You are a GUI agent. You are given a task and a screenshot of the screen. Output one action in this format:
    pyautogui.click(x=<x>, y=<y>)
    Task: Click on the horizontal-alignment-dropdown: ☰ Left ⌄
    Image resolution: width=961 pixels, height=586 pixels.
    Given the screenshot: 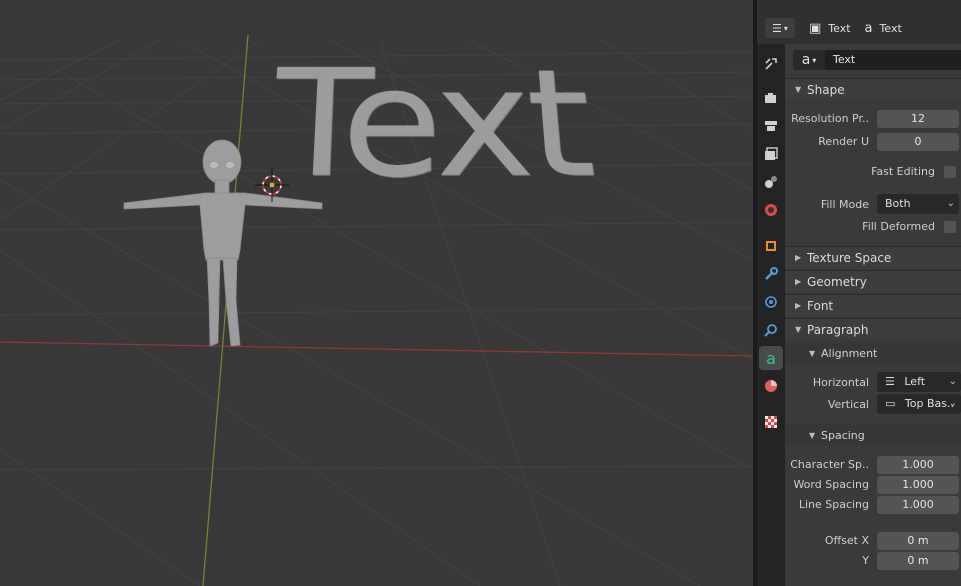 What is the action you would take?
    pyautogui.click(x=919, y=382)
    